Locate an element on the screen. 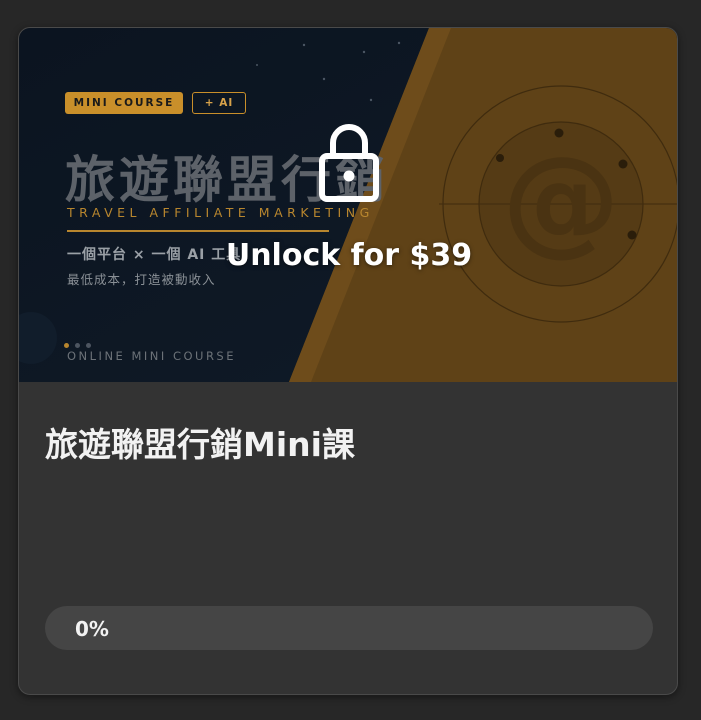 The width and height of the screenshot is (701, 720). ai-badge: + AI is located at coordinates (219, 103).